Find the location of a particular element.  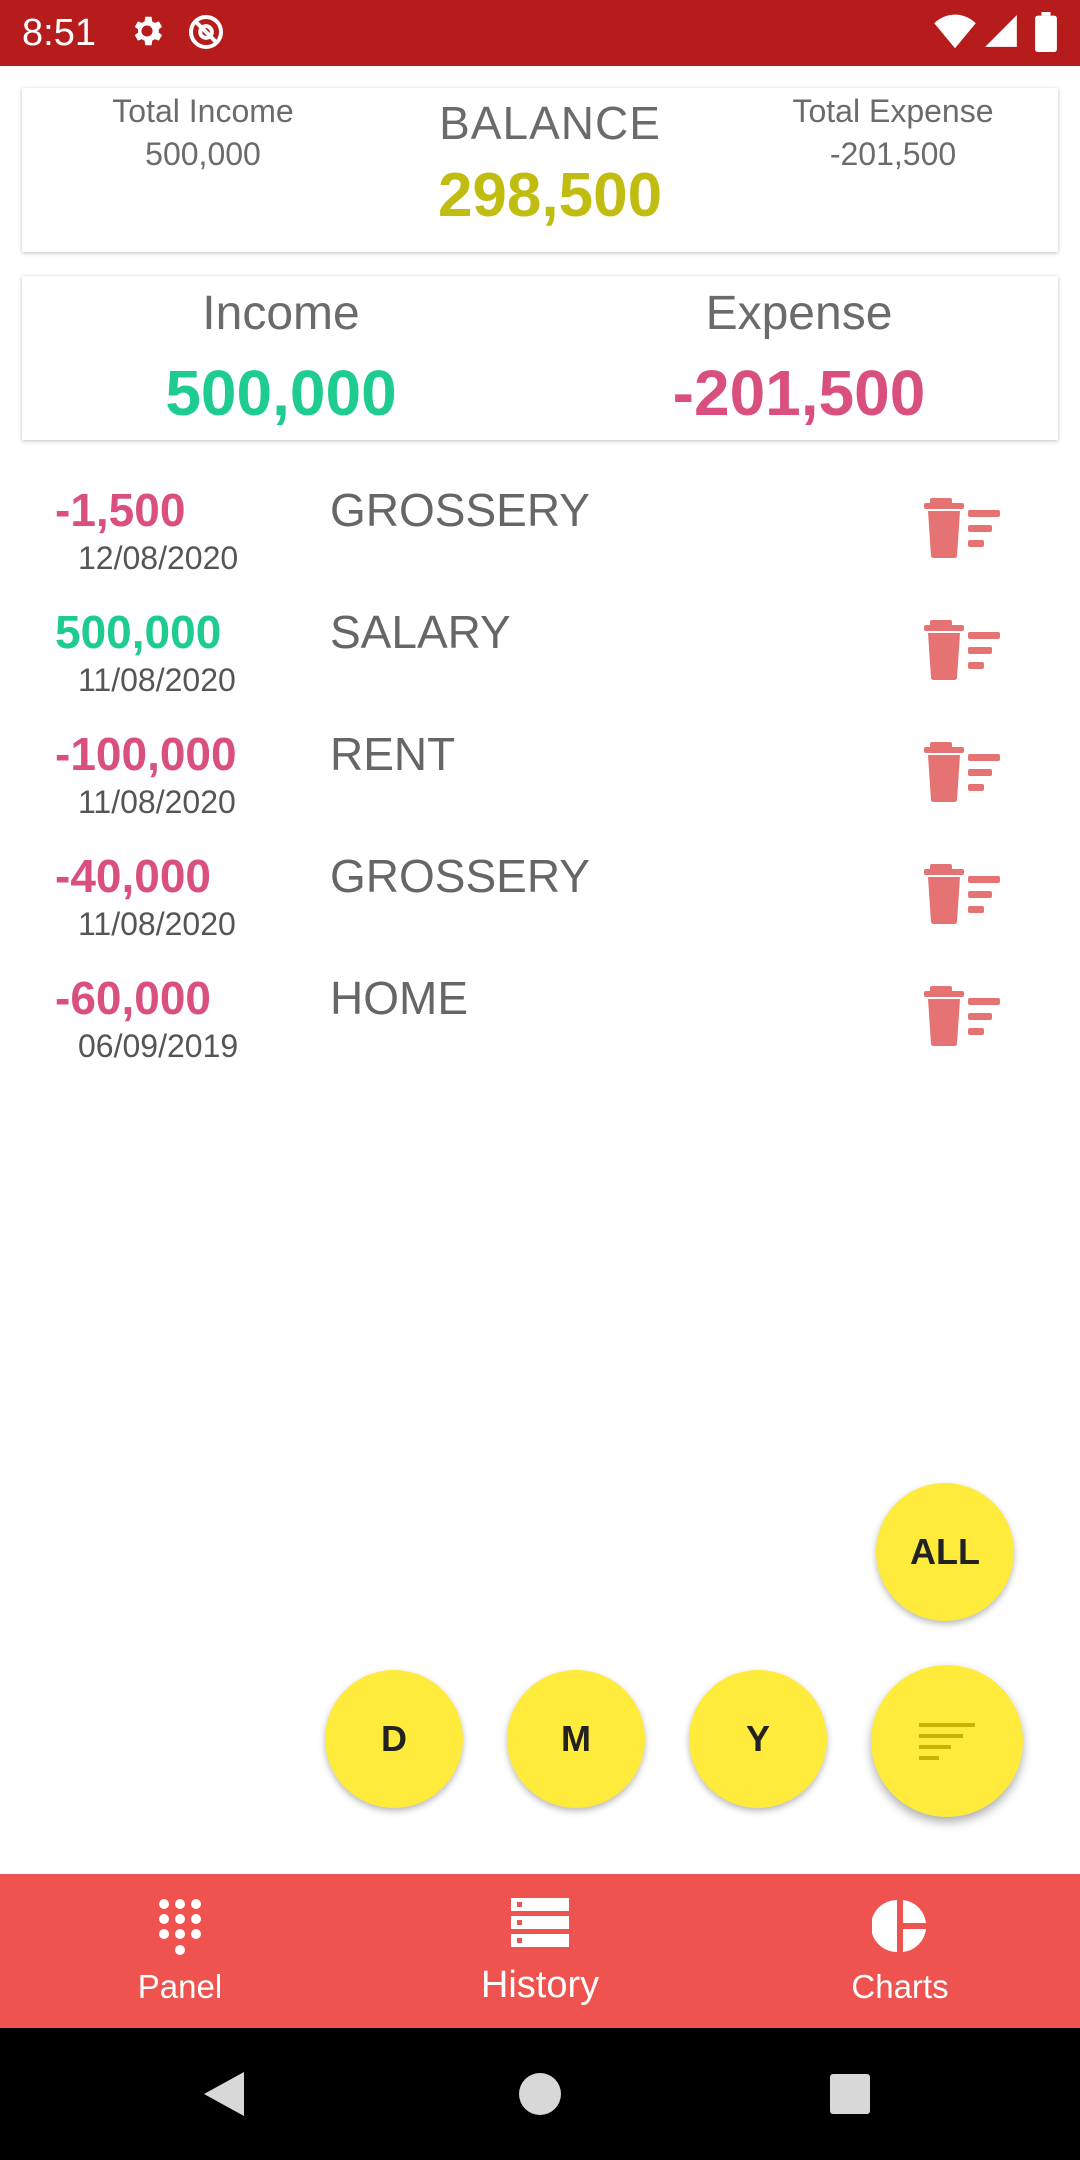

filter-all-button: ALL is located at coordinates (945, 1552).